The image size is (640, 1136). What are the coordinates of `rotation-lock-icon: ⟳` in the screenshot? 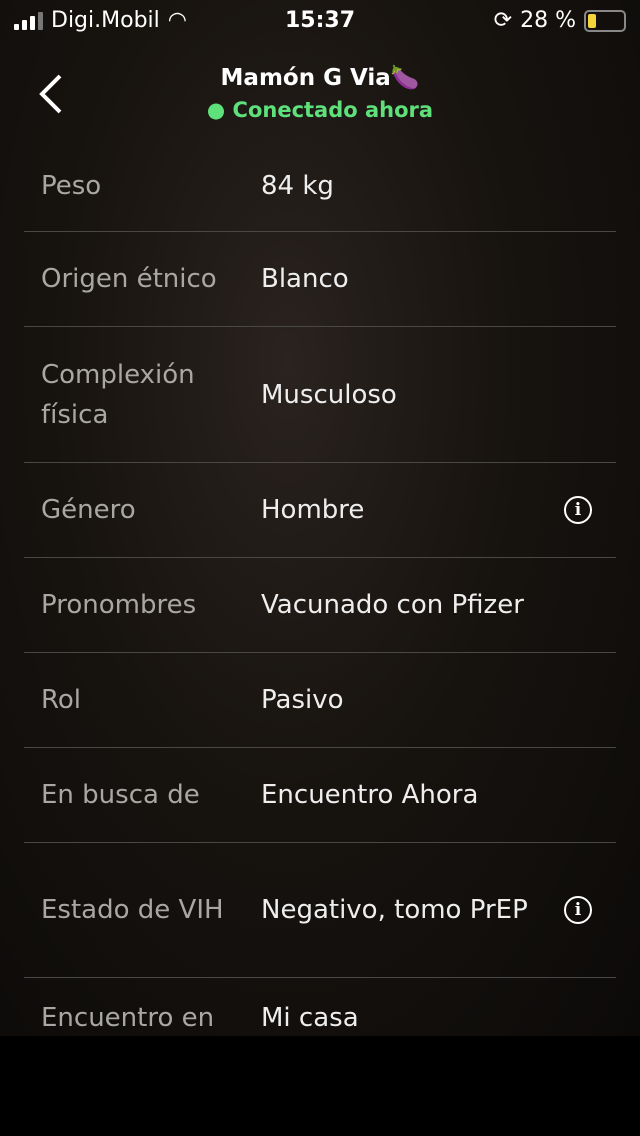 It's located at (503, 20).